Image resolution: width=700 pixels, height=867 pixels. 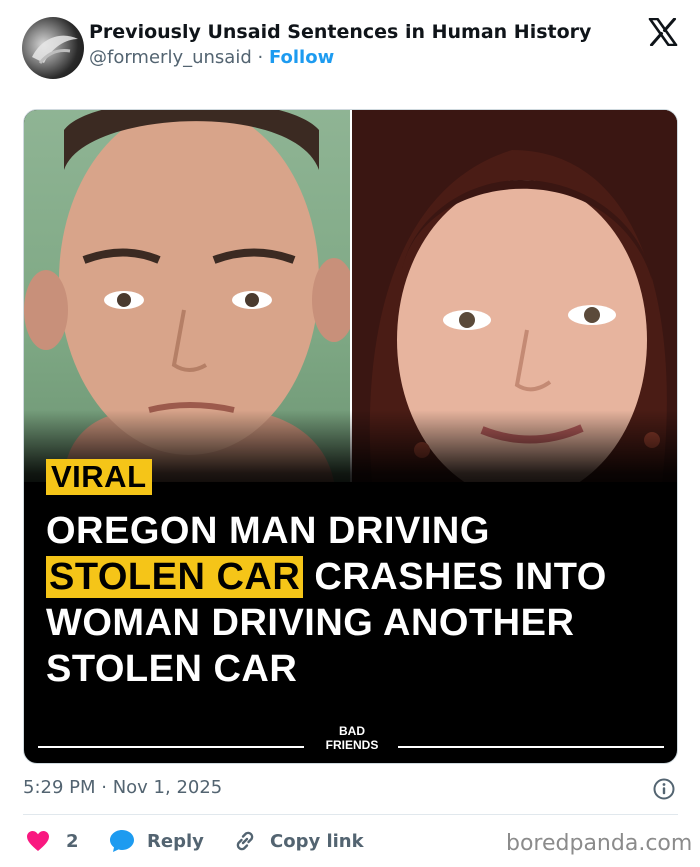 I want to click on speech-bubble-icon, so click(x=122, y=841).